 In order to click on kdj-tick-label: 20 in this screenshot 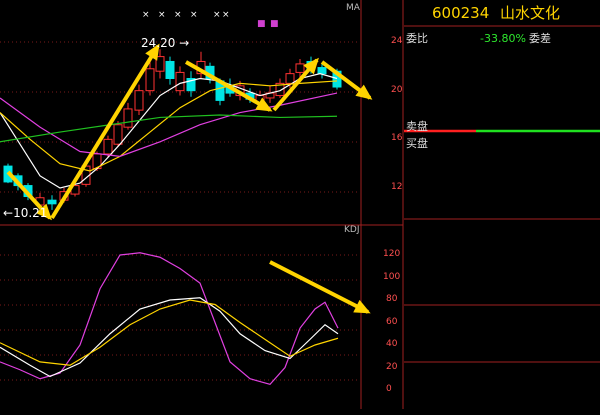, I will do `click(392, 366)`.